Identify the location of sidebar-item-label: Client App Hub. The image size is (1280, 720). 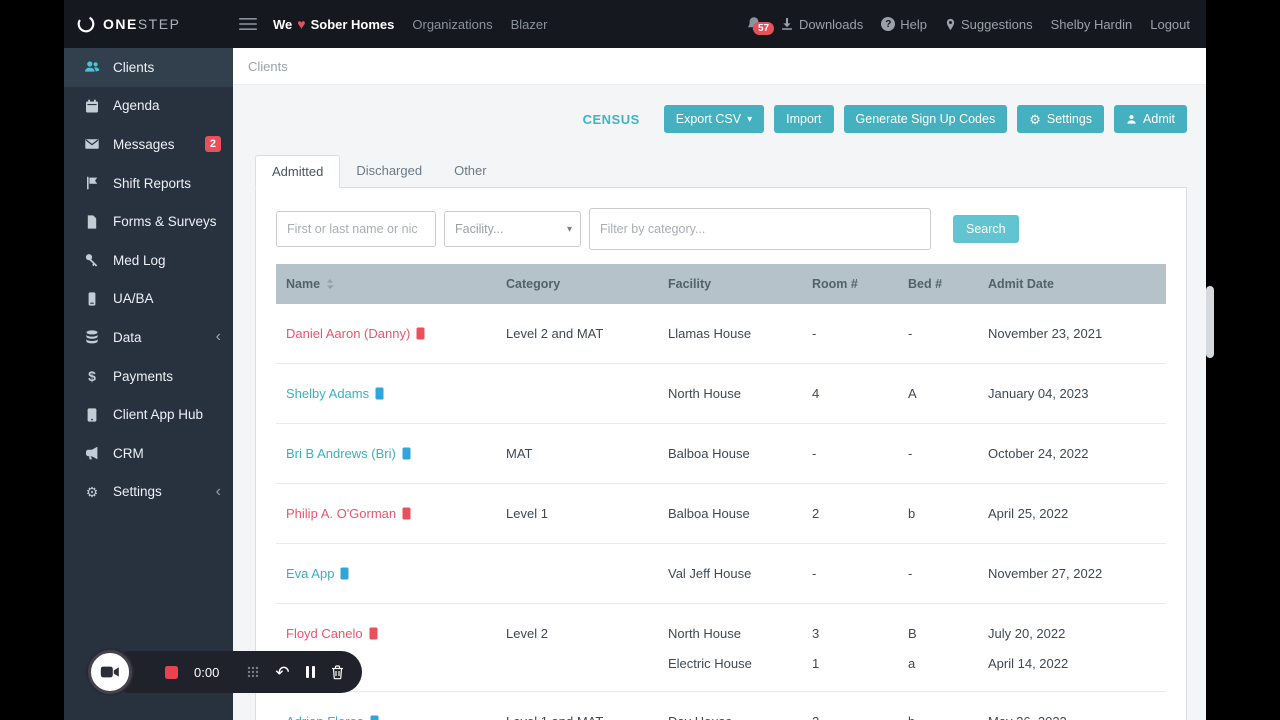
(158, 415).